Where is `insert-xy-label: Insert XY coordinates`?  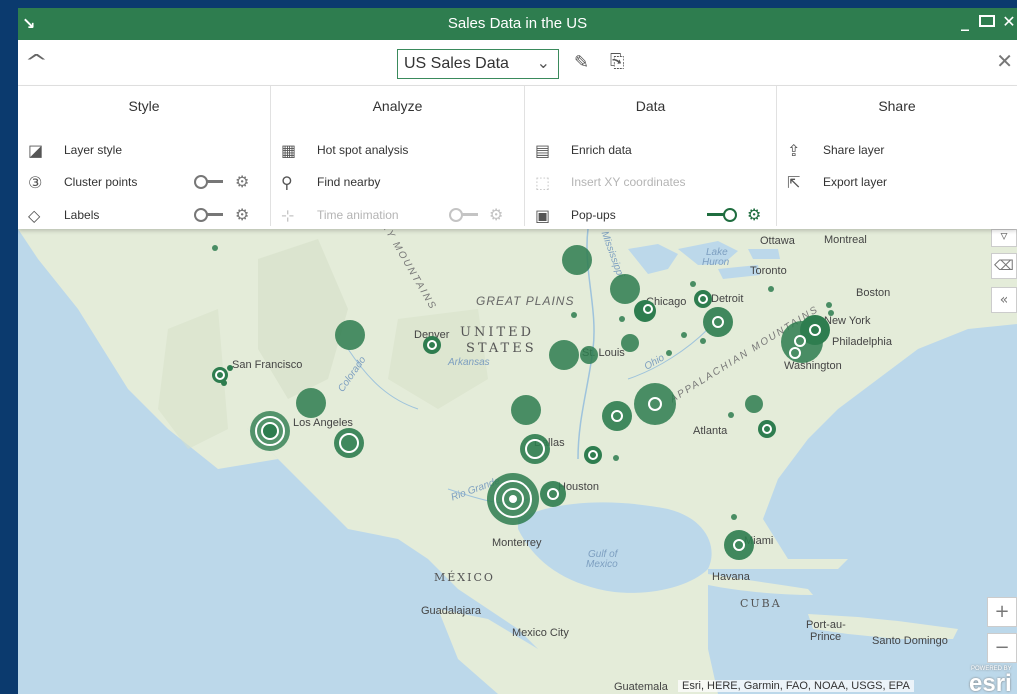
insert-xy-label: Insert XY coordinates is located at coordinates (628, 182).